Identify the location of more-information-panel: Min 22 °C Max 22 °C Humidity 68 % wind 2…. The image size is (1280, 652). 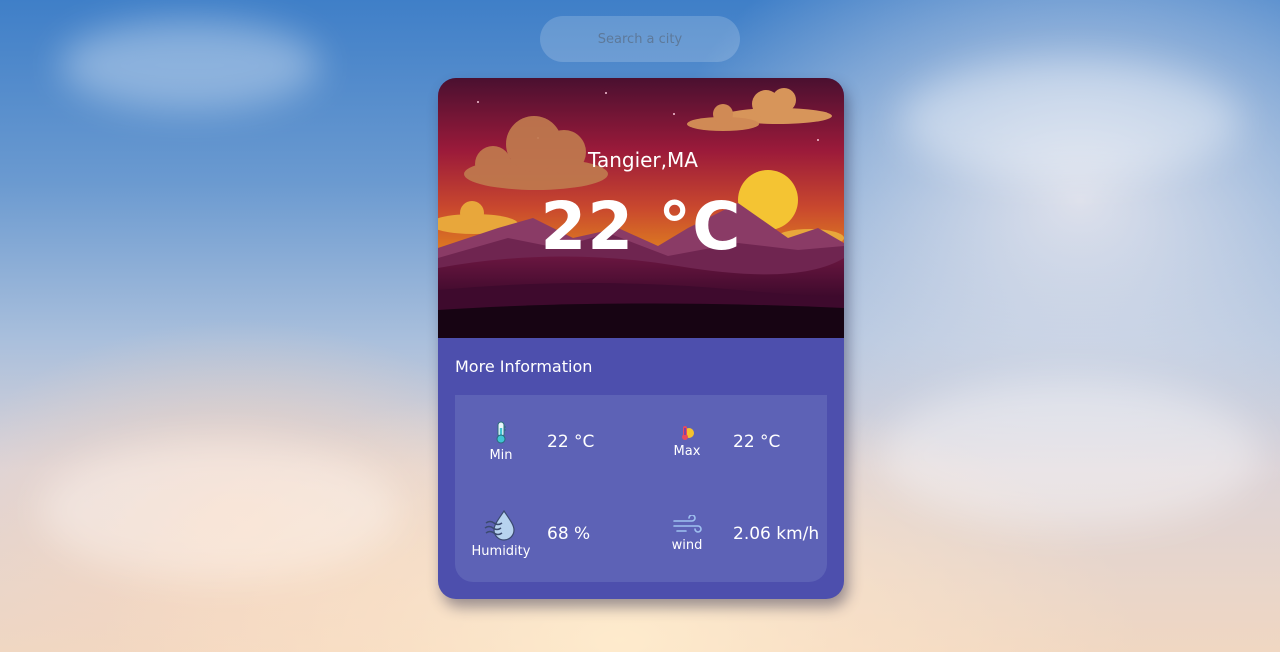
(641, 488).